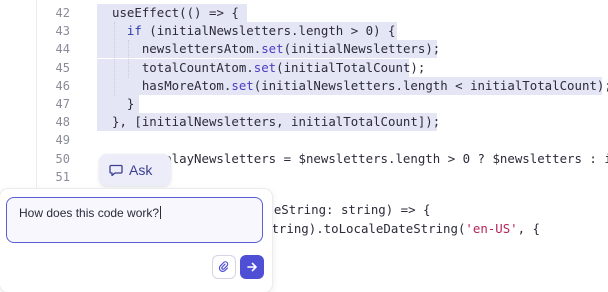 The height and width of the screenshot is (292, 608). What do you see at coordinates (141, 170) in the screenshot?
I see `ask-button-label: Ask` at bounding box center [141, 170].